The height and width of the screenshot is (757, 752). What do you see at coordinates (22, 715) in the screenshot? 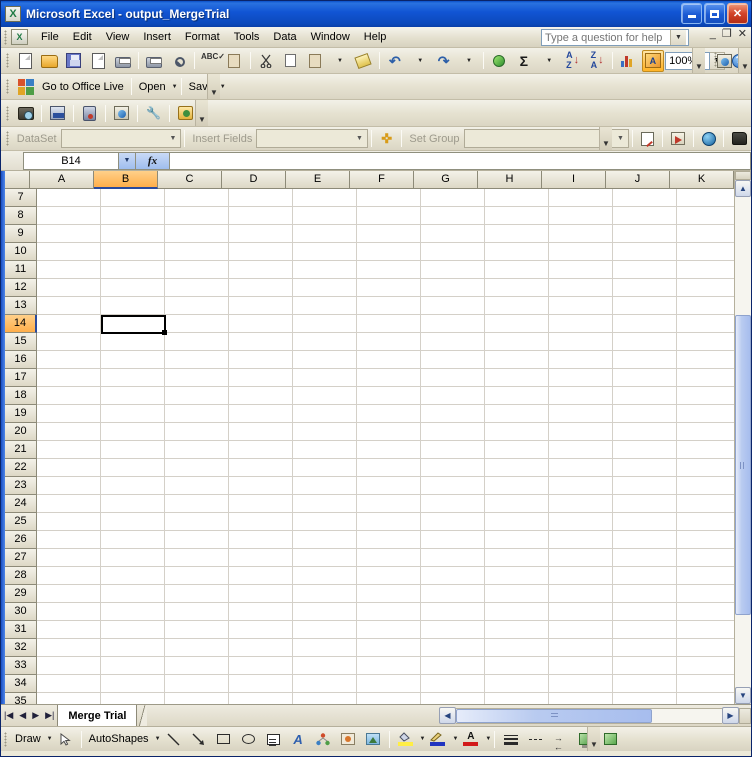
I see `previous-sheet-button: ◀` at bounding box center [22, 715].